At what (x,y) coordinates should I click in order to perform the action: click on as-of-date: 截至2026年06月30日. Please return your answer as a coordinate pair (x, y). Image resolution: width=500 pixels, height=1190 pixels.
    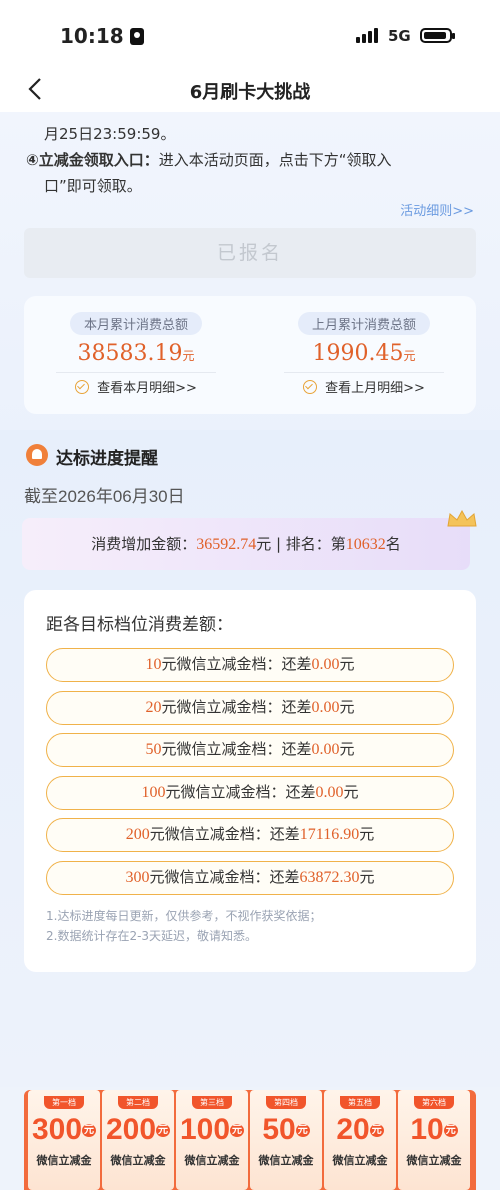
    Looking at the image, I should click on (104, 496).